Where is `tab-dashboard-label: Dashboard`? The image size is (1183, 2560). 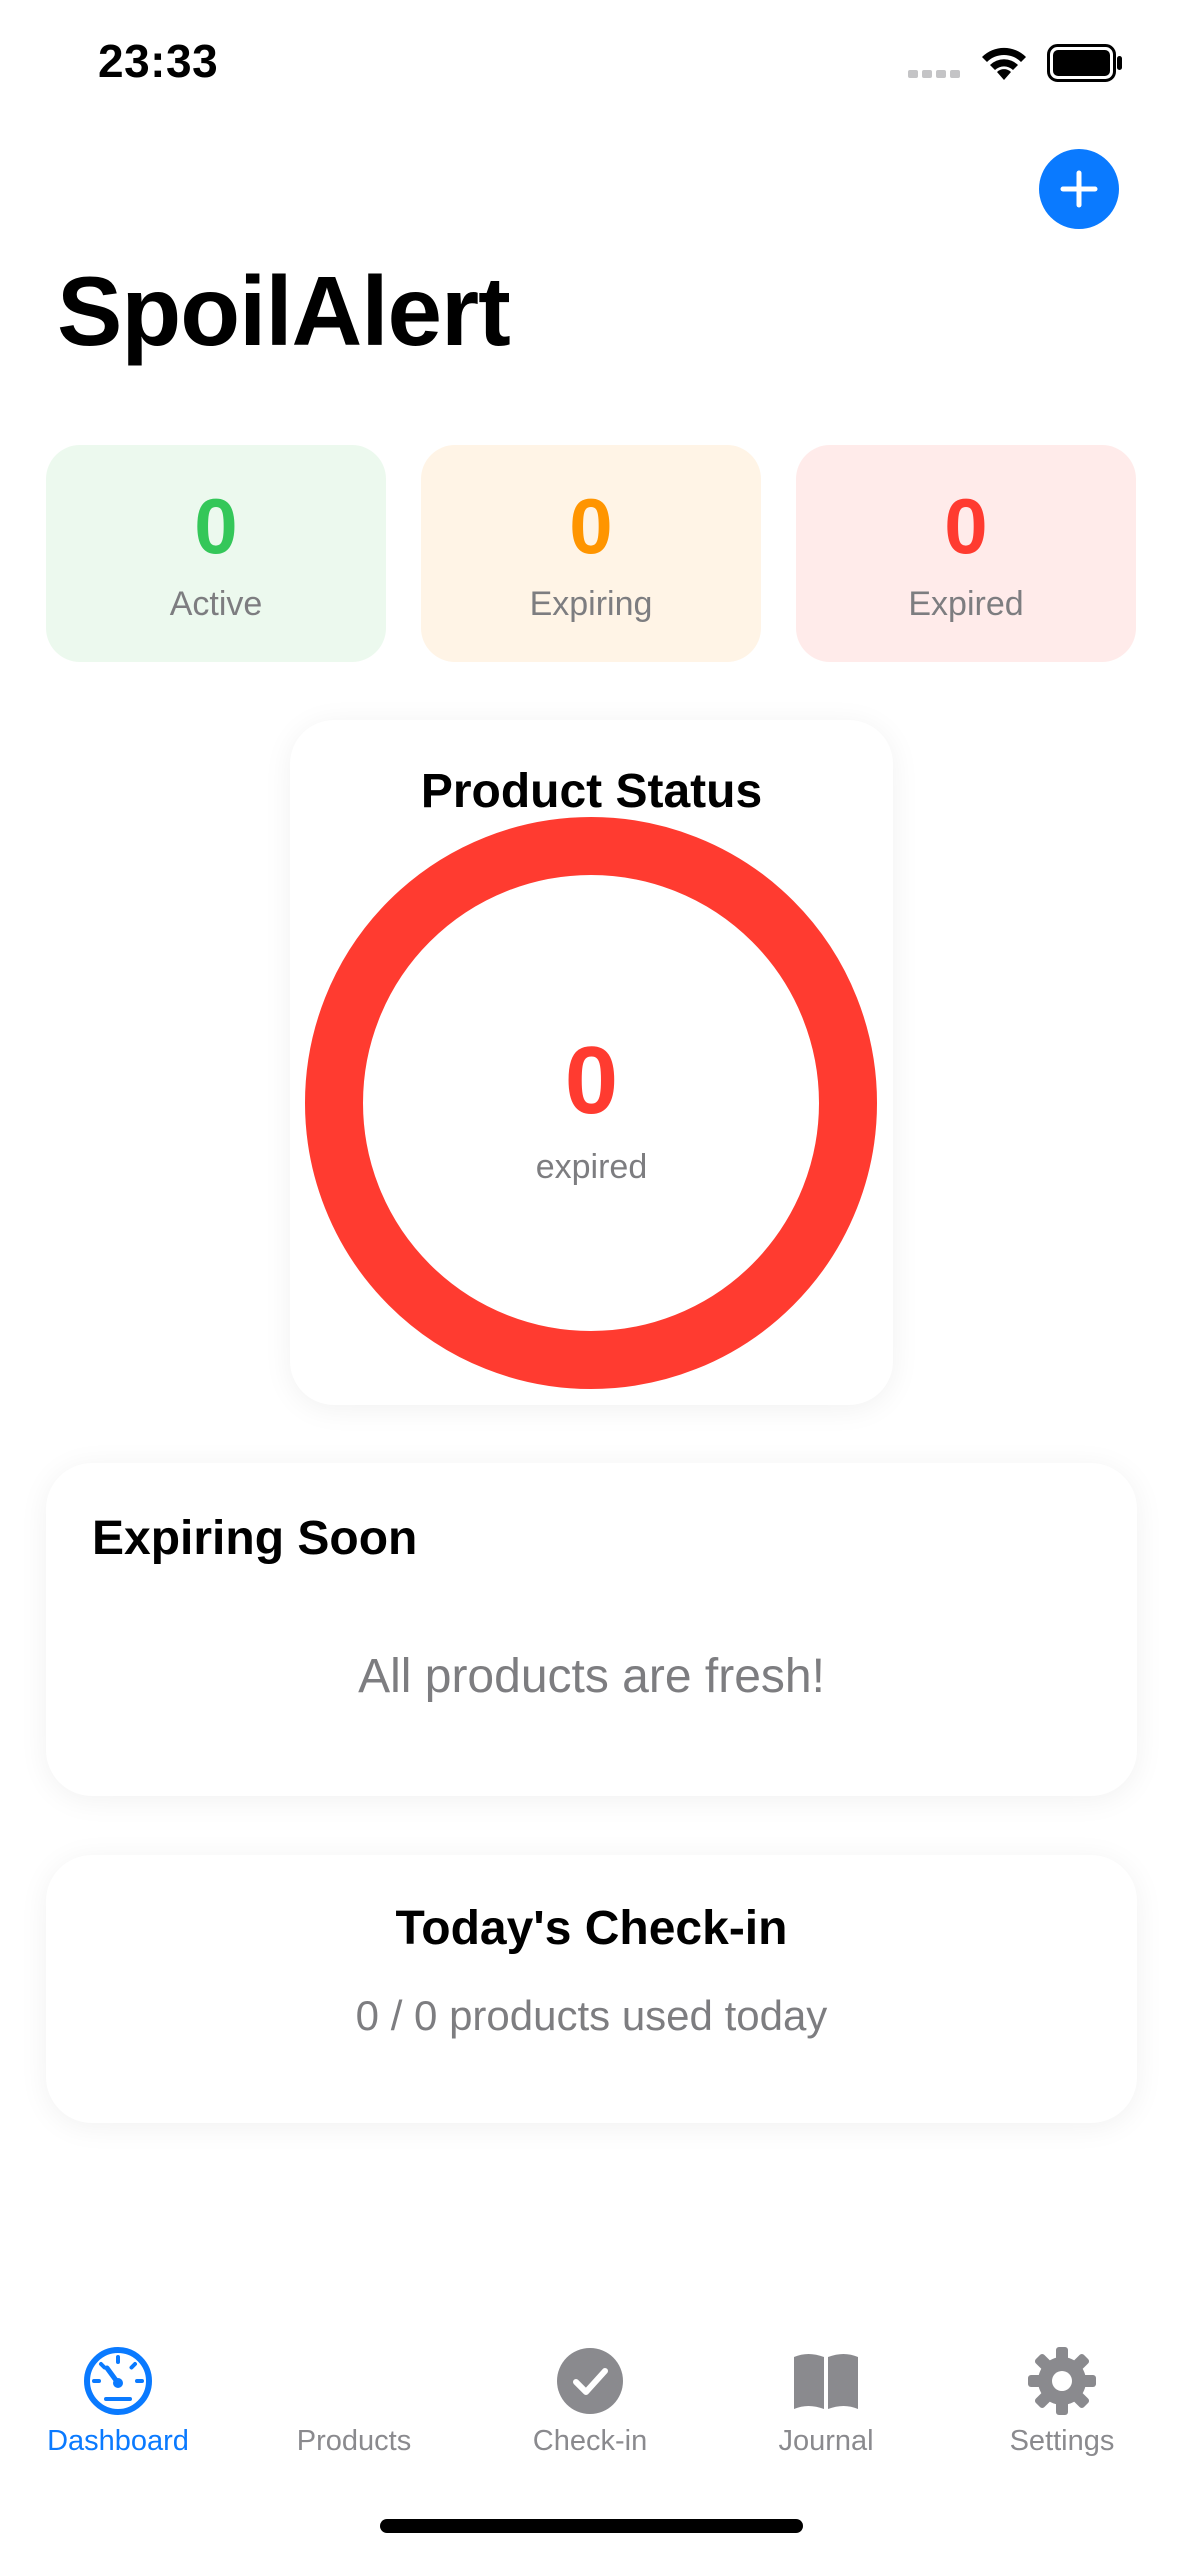
tab-dashboard-label: Dashboard is located at coordinates (118, 2441).